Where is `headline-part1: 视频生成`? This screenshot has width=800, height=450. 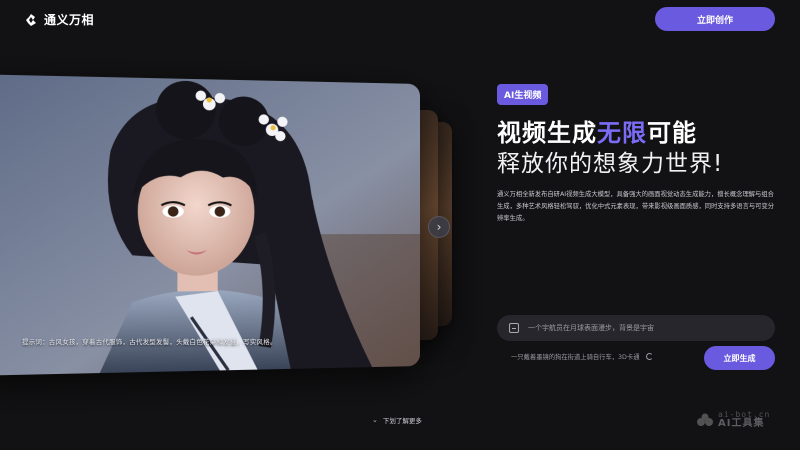
headline-part1: 视频生成 is located at coordinates (547, 133).